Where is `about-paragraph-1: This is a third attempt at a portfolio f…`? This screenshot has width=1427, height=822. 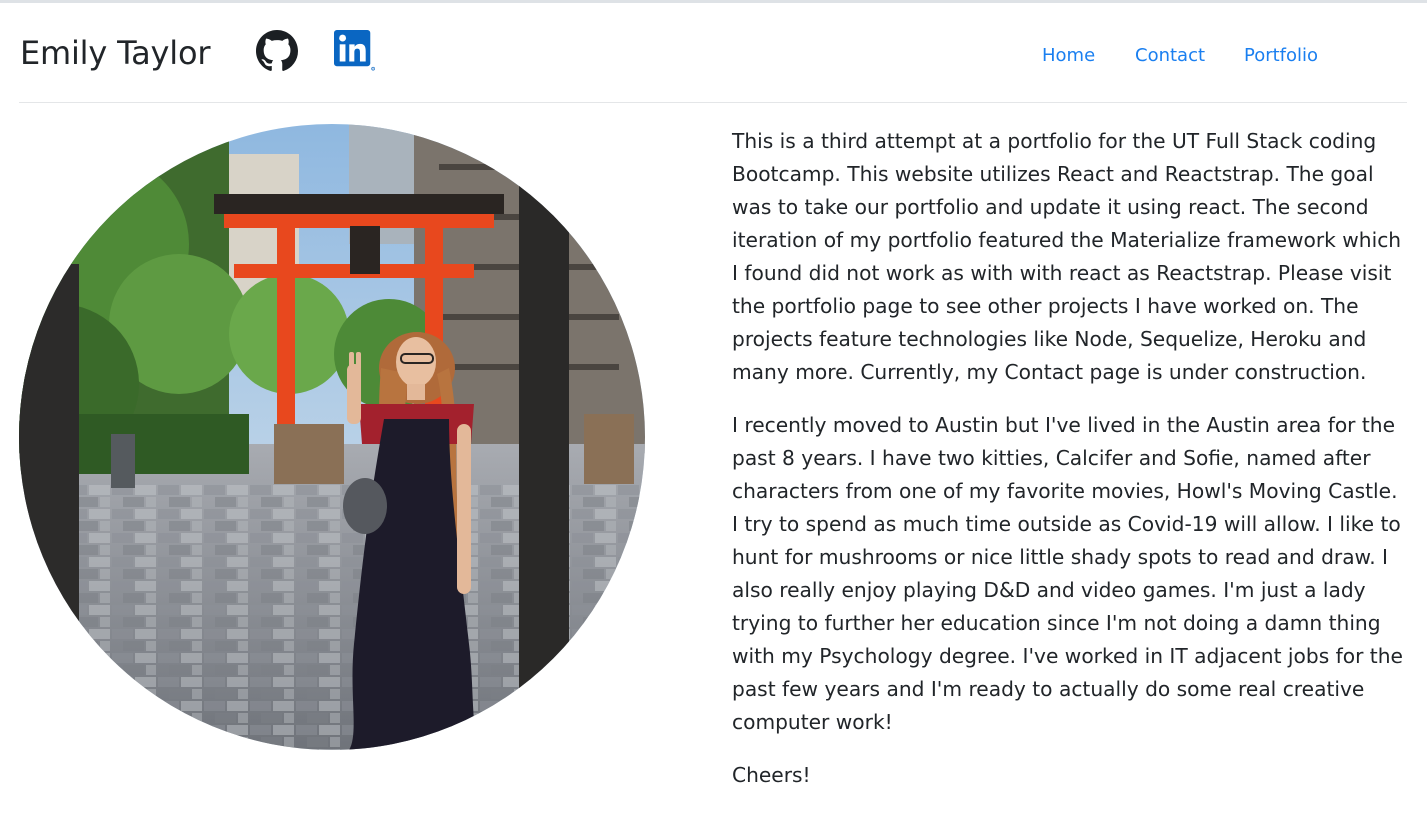
about-paragraph-1: This is a third attempt at a portfolio f… is located at coordinates (1067, 256).